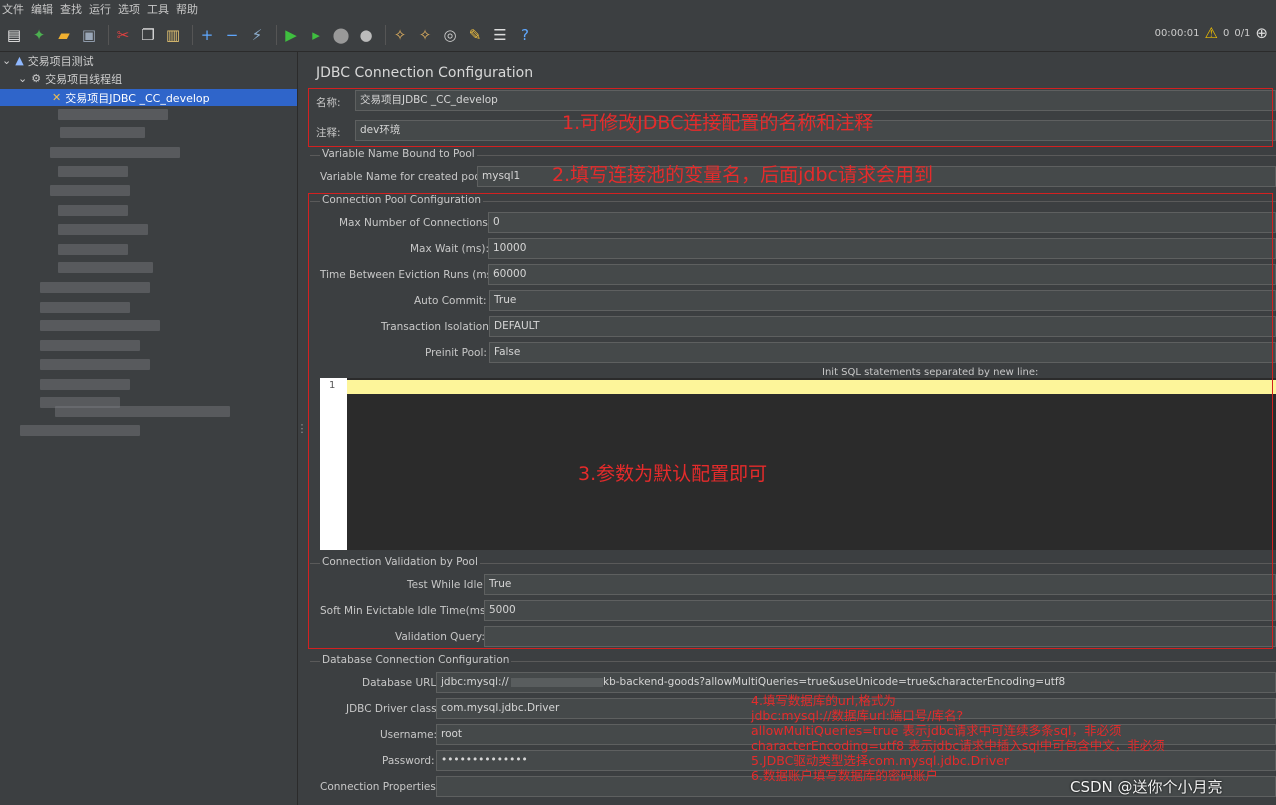  Describe the element at coordinates (416, 660) in the screenshot. I see `db-group-title: Database Connection Configuration` at that location.